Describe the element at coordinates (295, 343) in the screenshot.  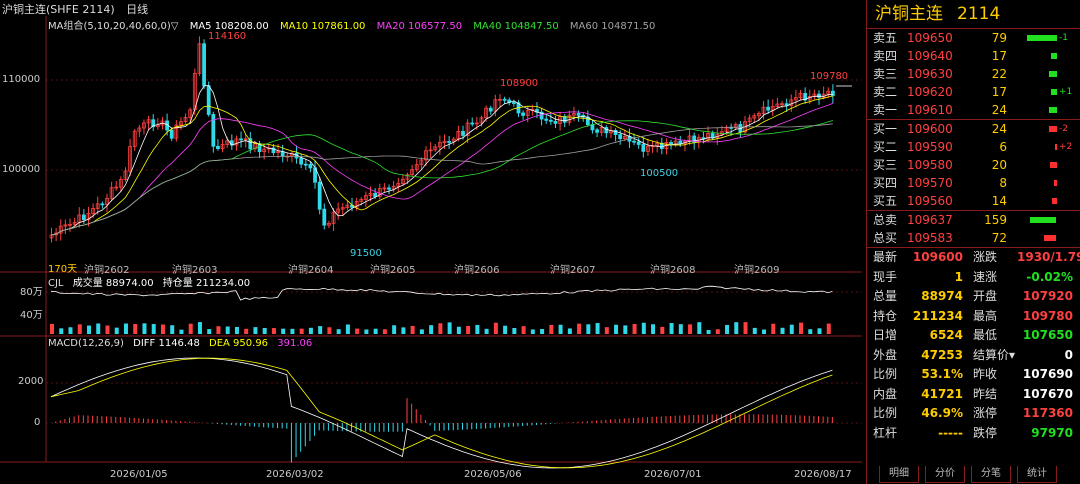
I see `macd-value: 391.06` at that location.